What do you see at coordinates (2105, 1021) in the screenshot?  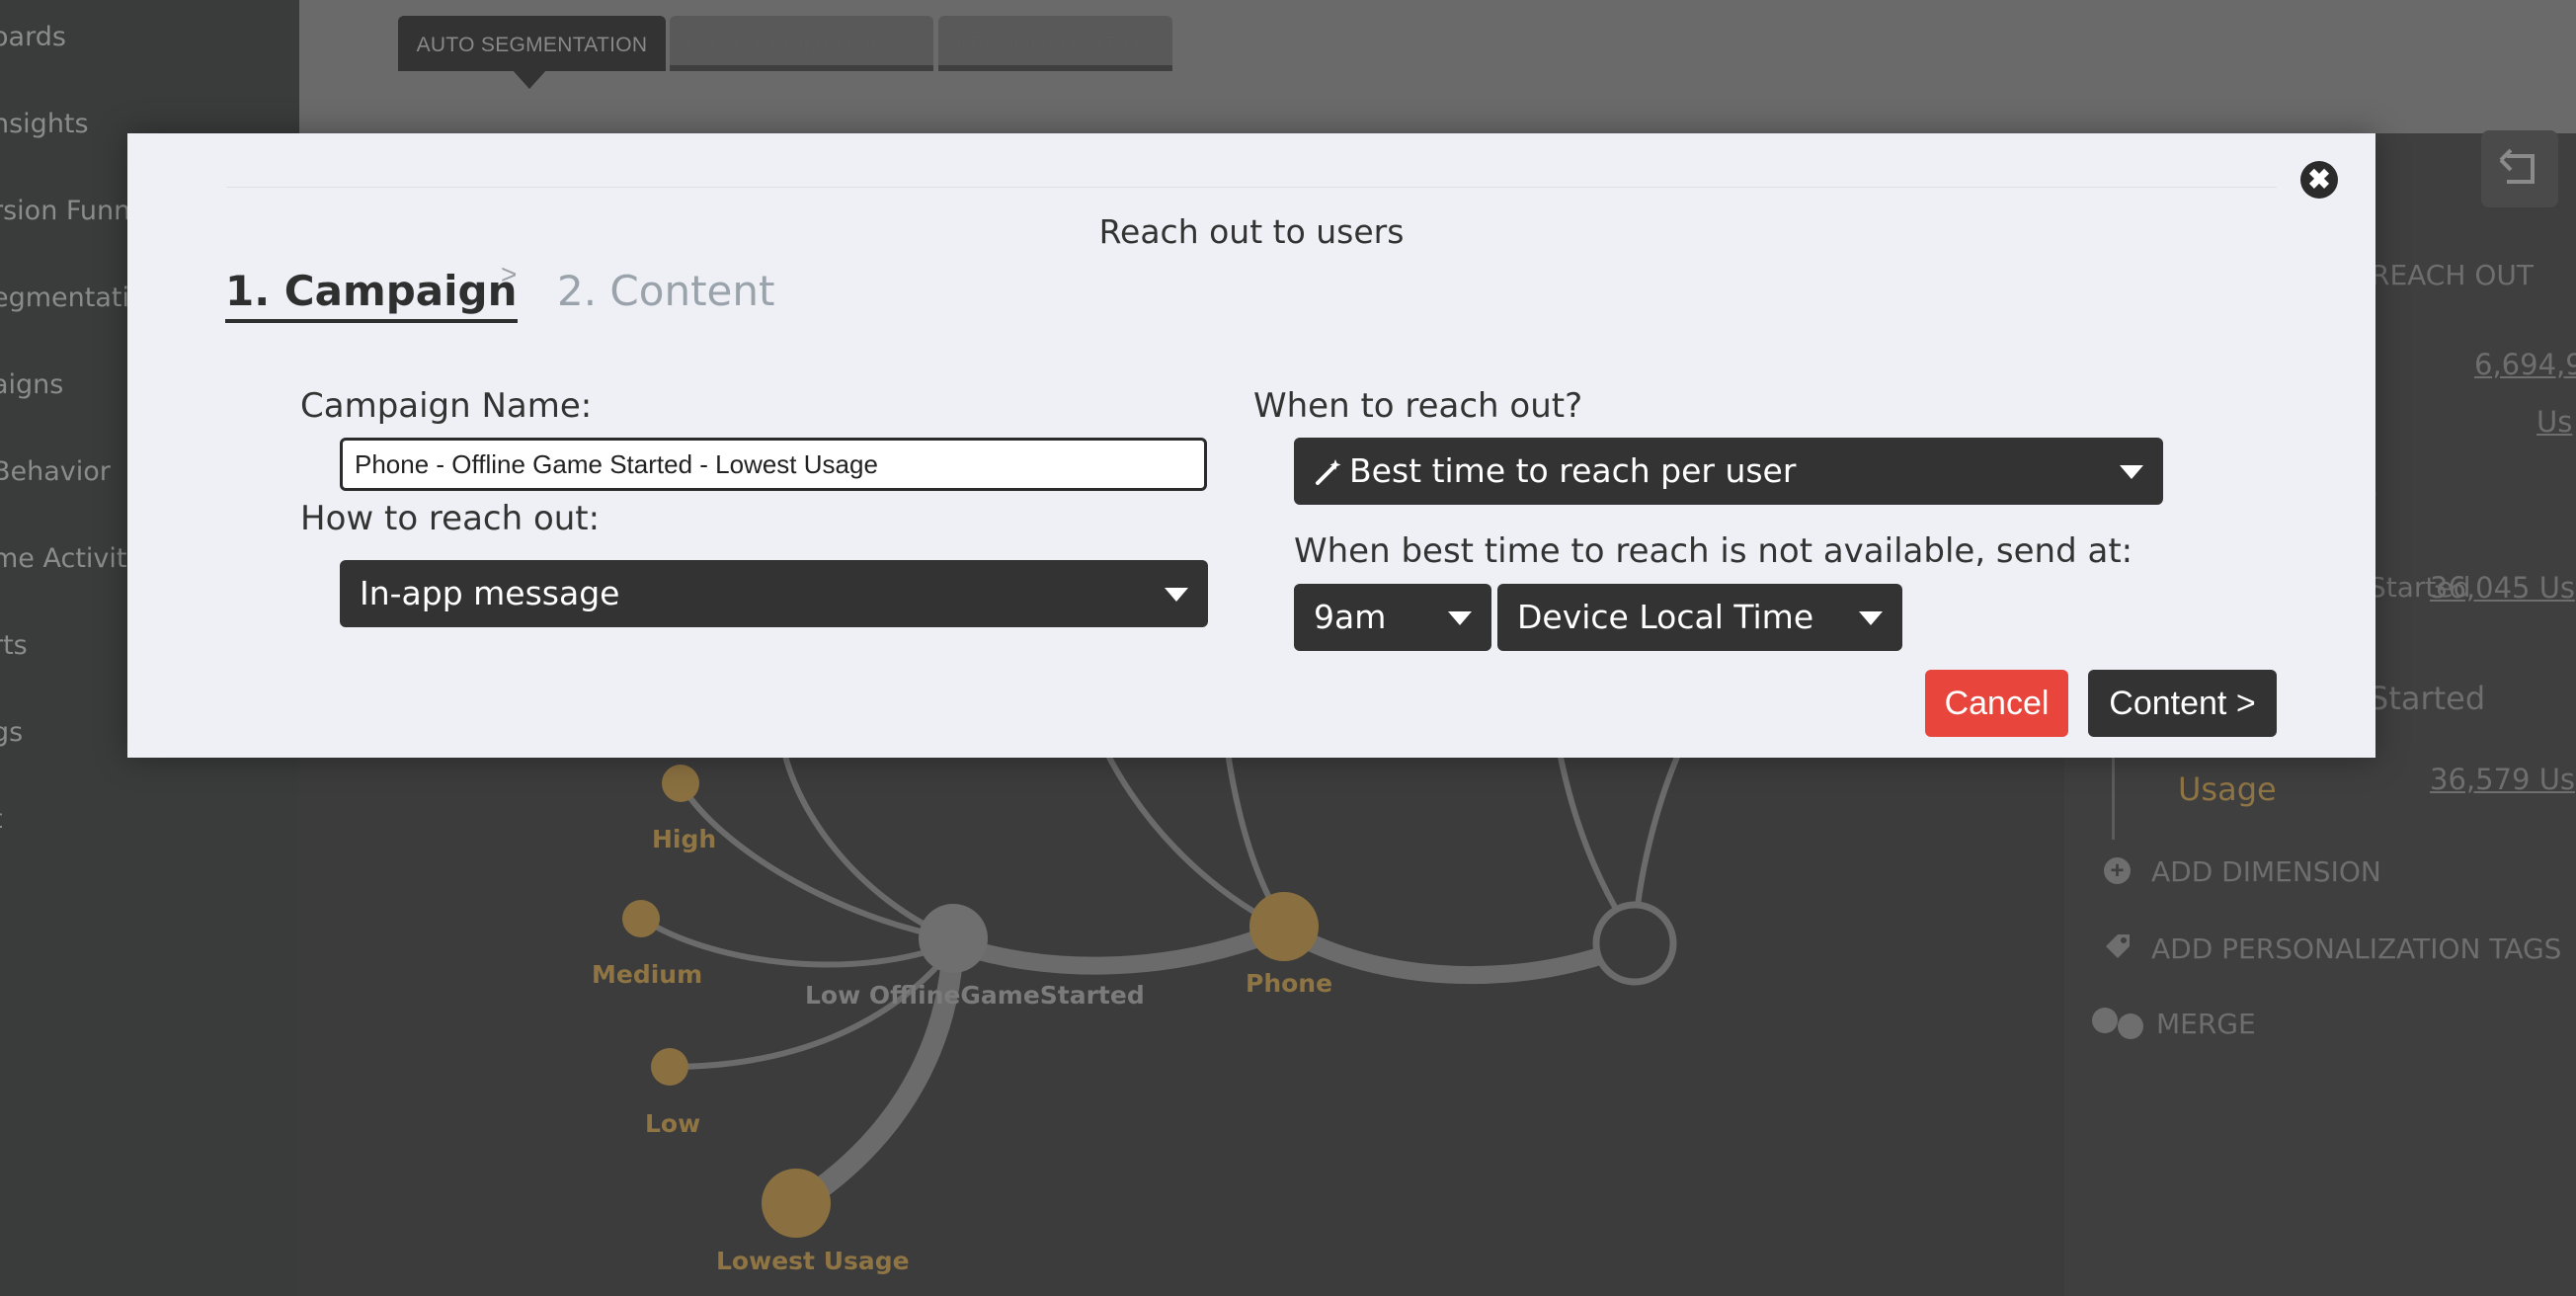 I see `merge-icon` at bounding box center [2105, 1021].